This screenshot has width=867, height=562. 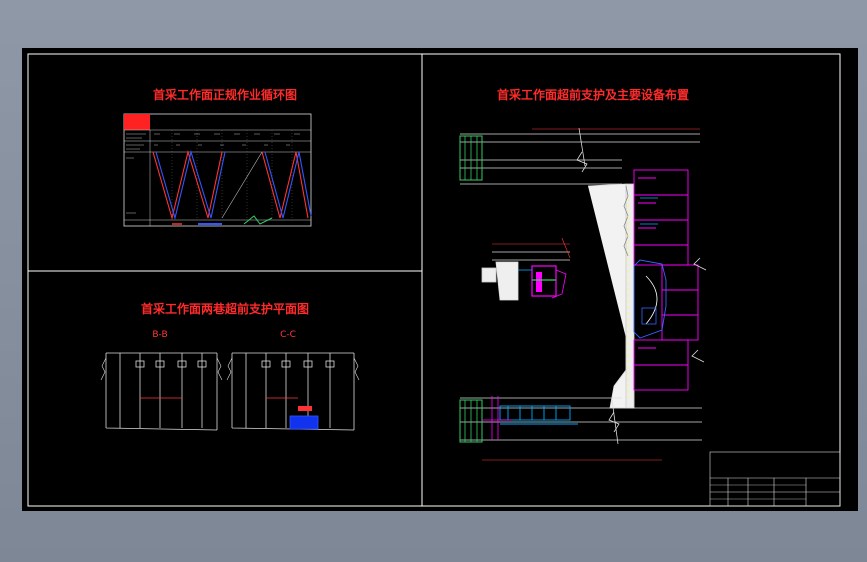 I want to click on upper-roadway, so click(x=580, y=156).